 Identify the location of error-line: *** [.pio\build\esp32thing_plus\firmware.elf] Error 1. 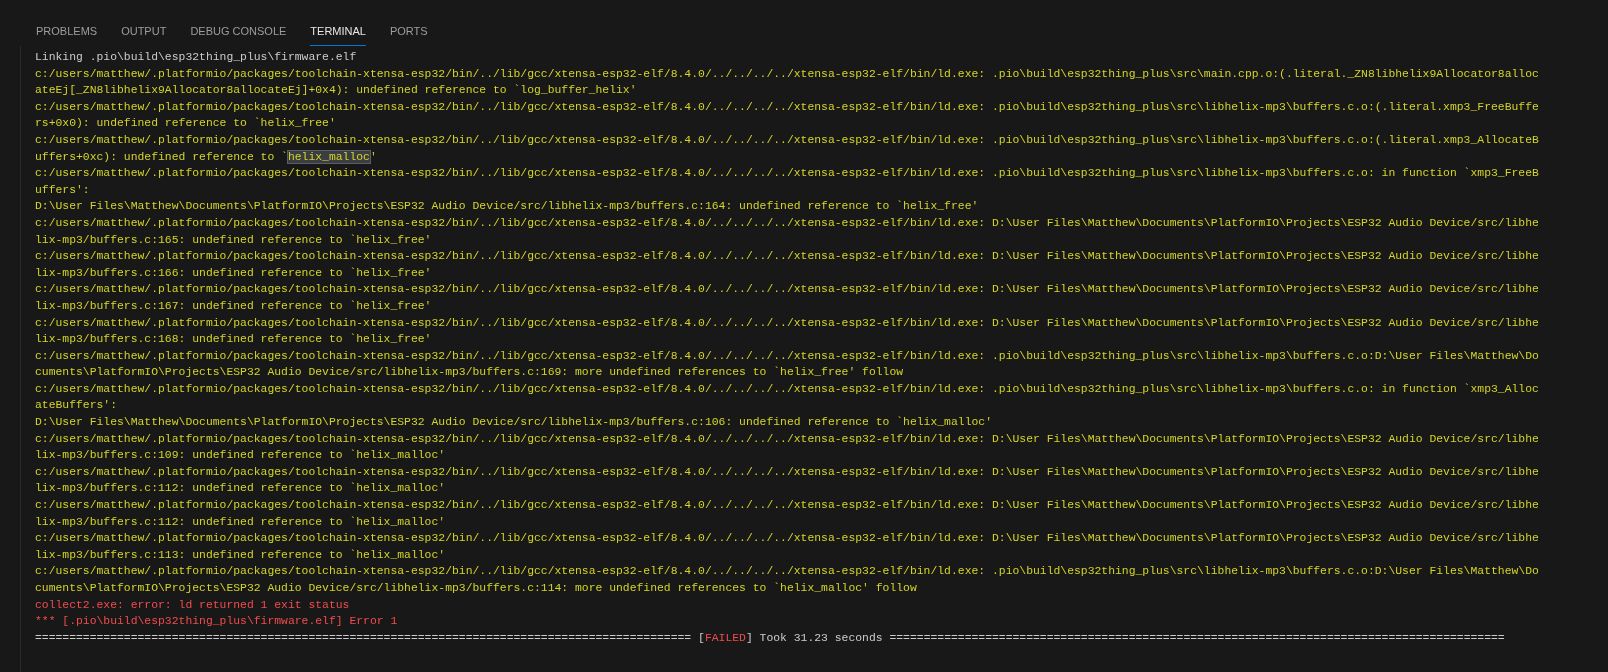
(217, 622).